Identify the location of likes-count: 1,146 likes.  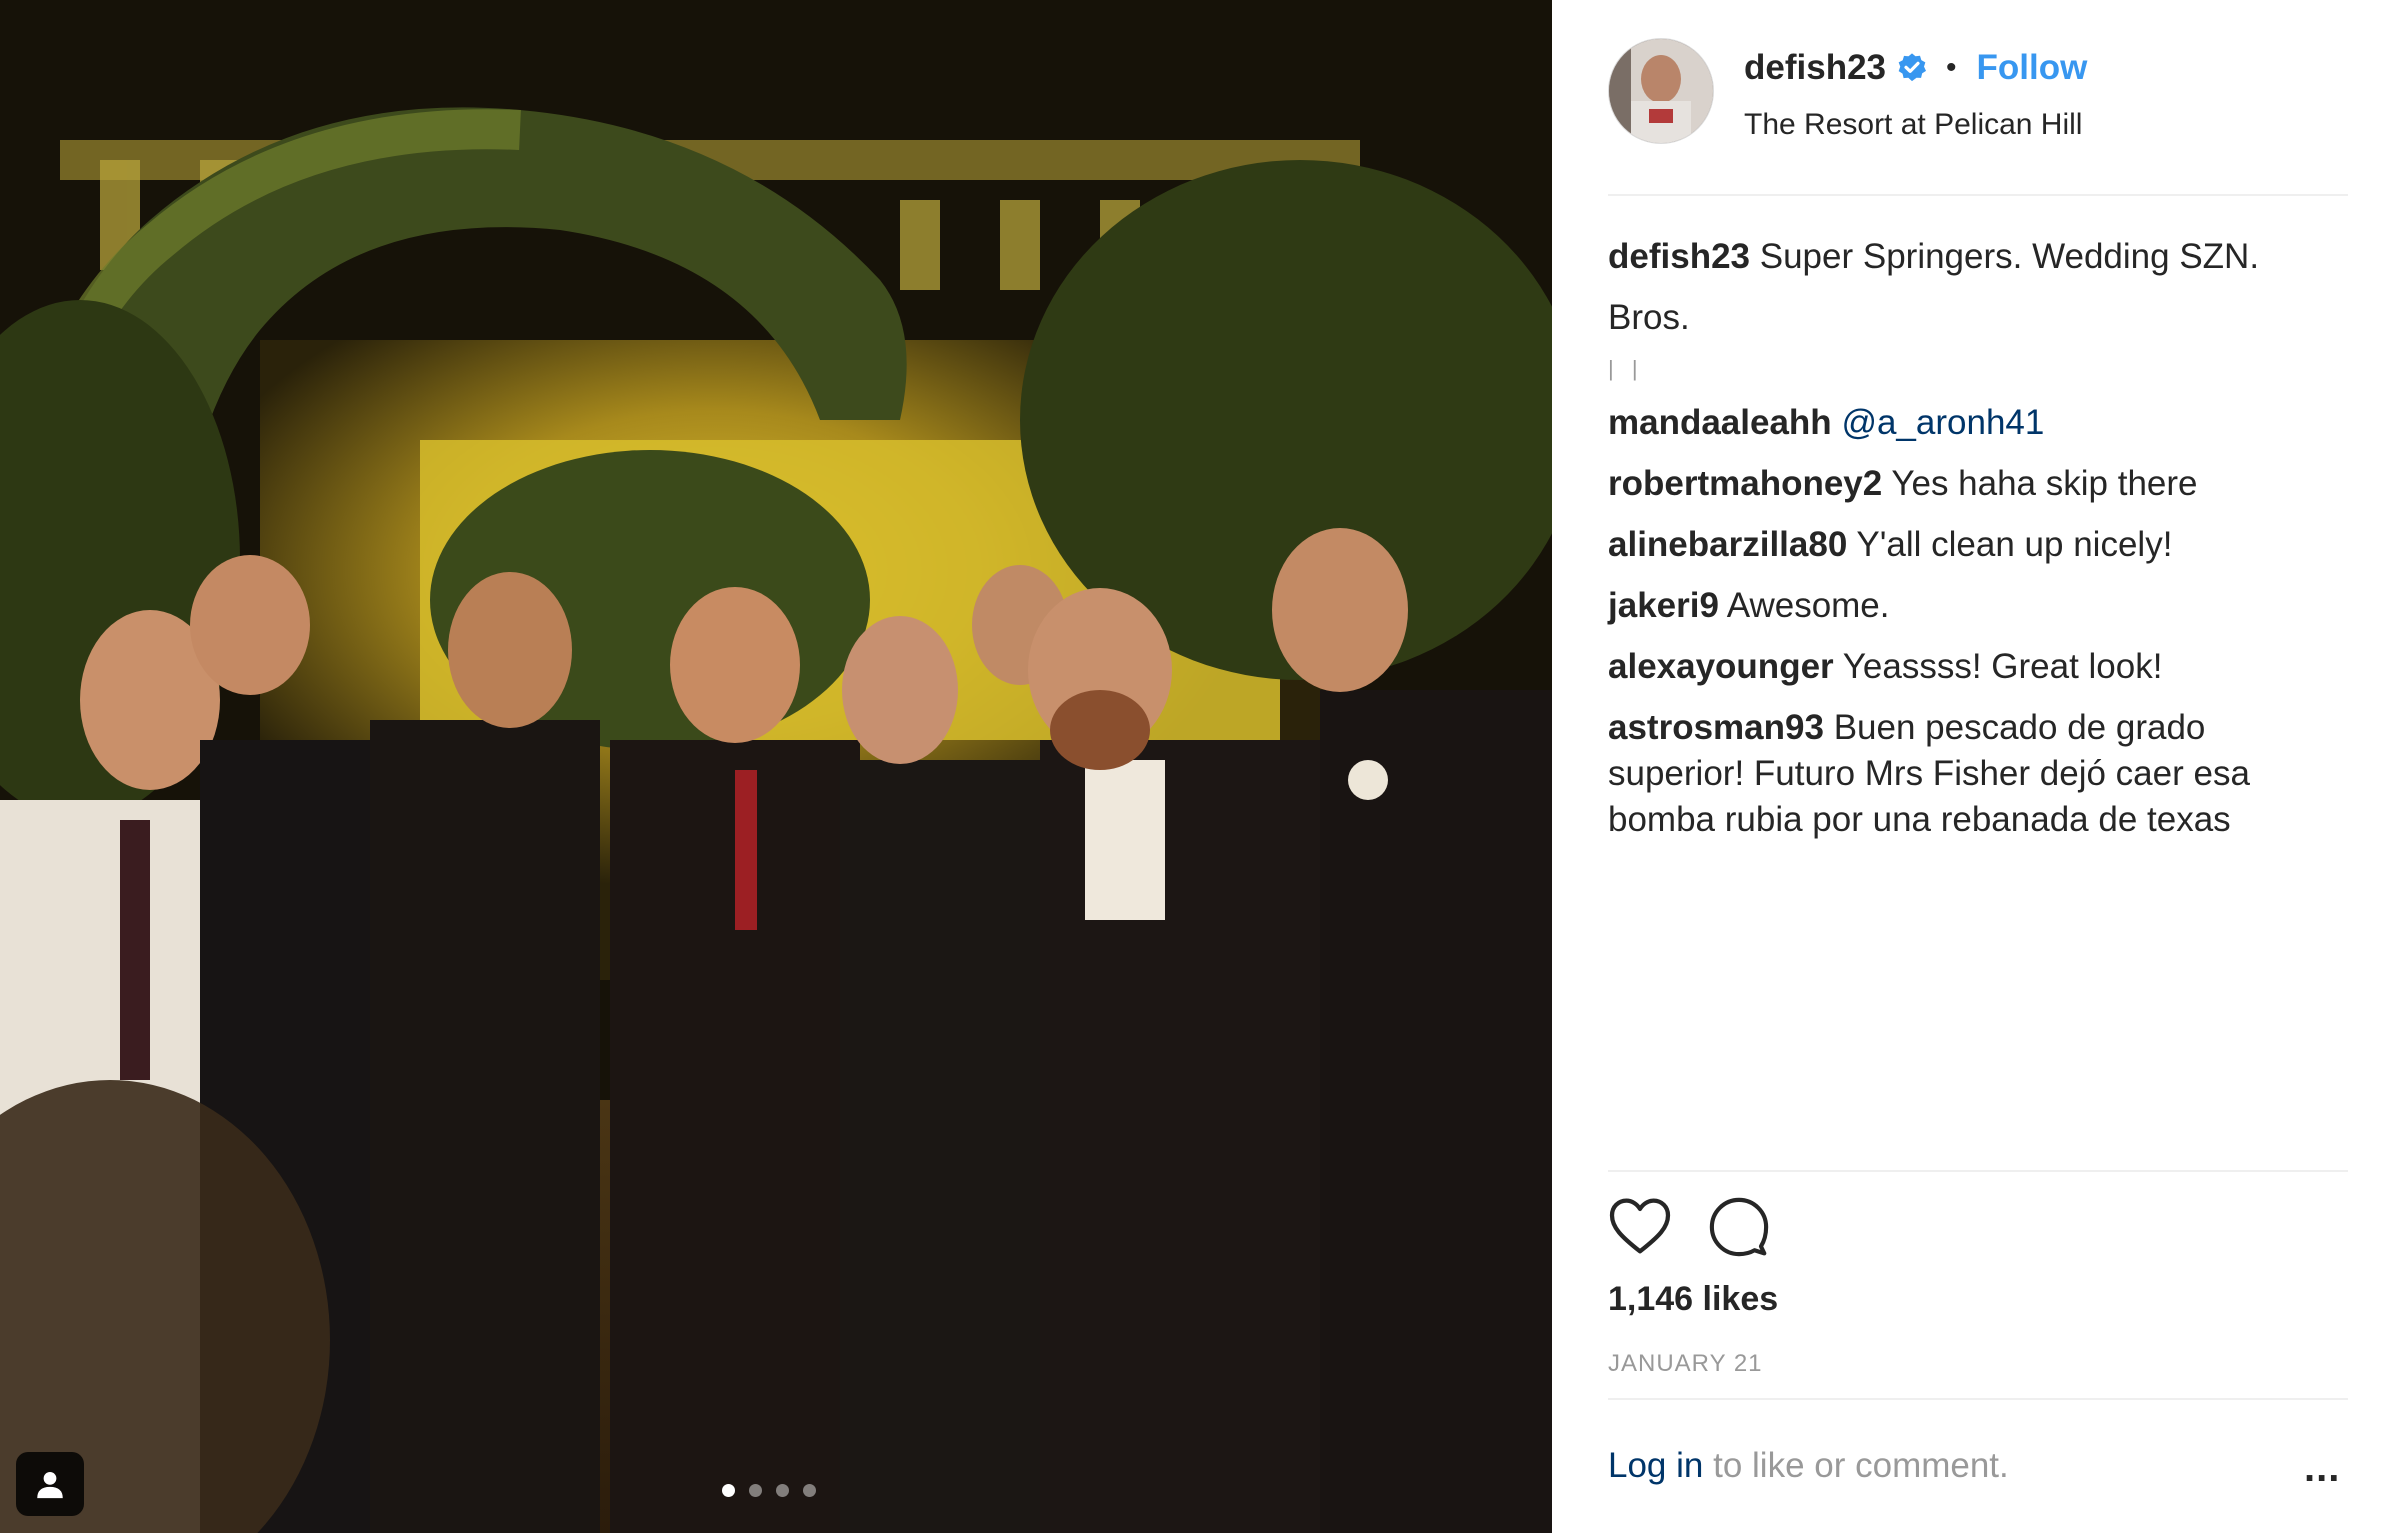
(1693, 1299).